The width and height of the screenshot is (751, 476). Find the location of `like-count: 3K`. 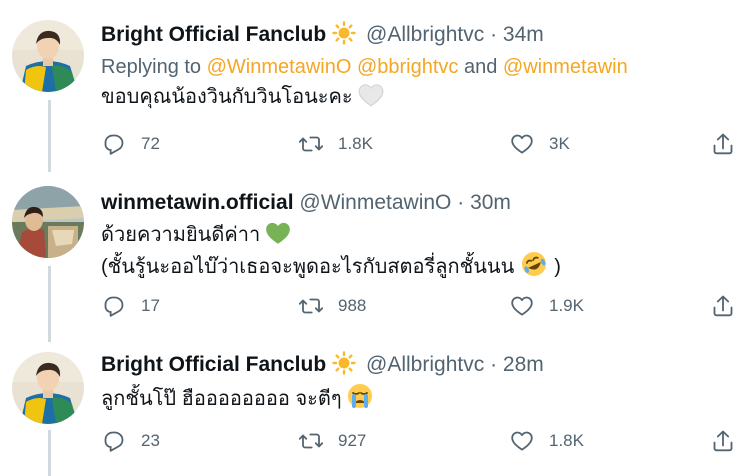

like-count: 3K is located at coordinates (559, 143).